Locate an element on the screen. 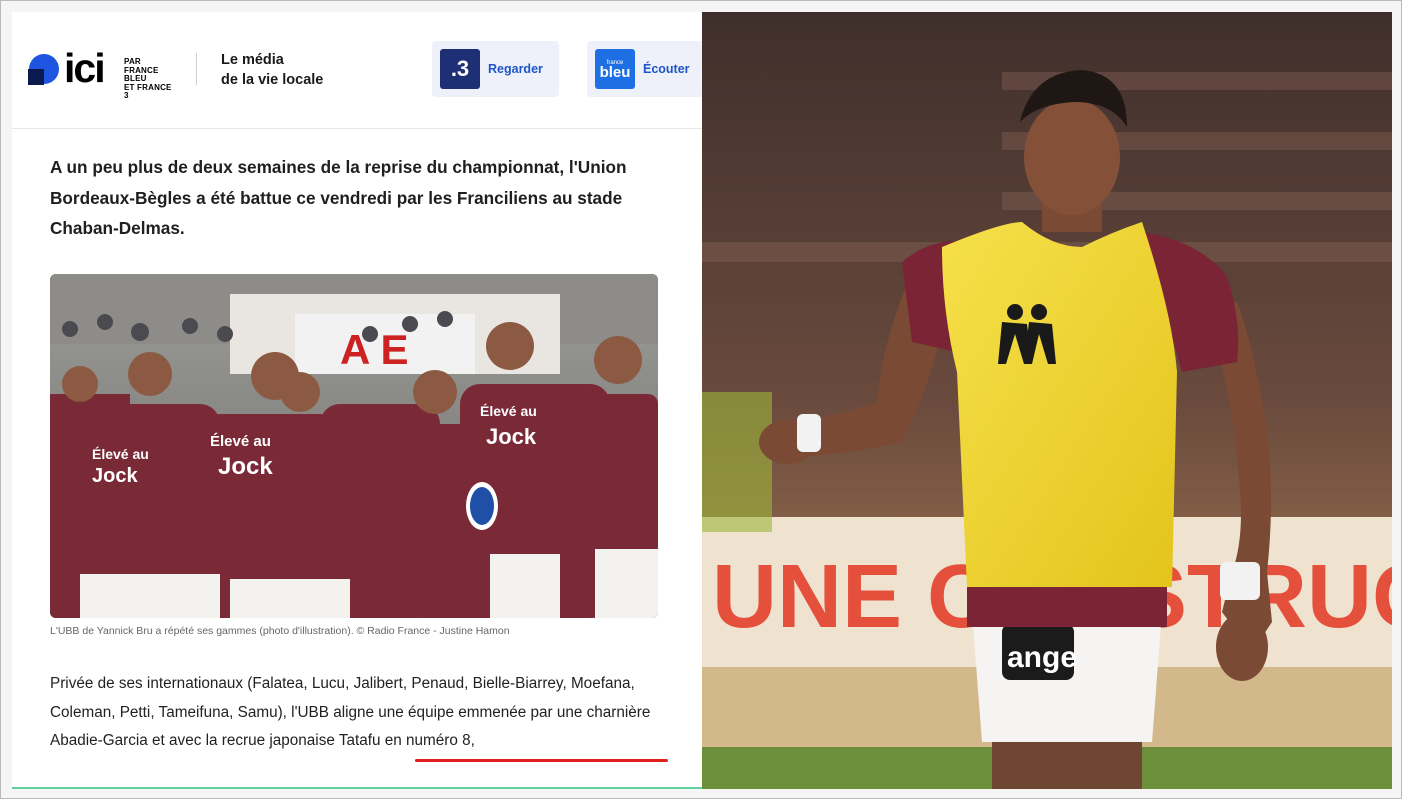 The image size is (1402, 799). france-bleu-icon-text: bleu is located at coordinates (615, 72).